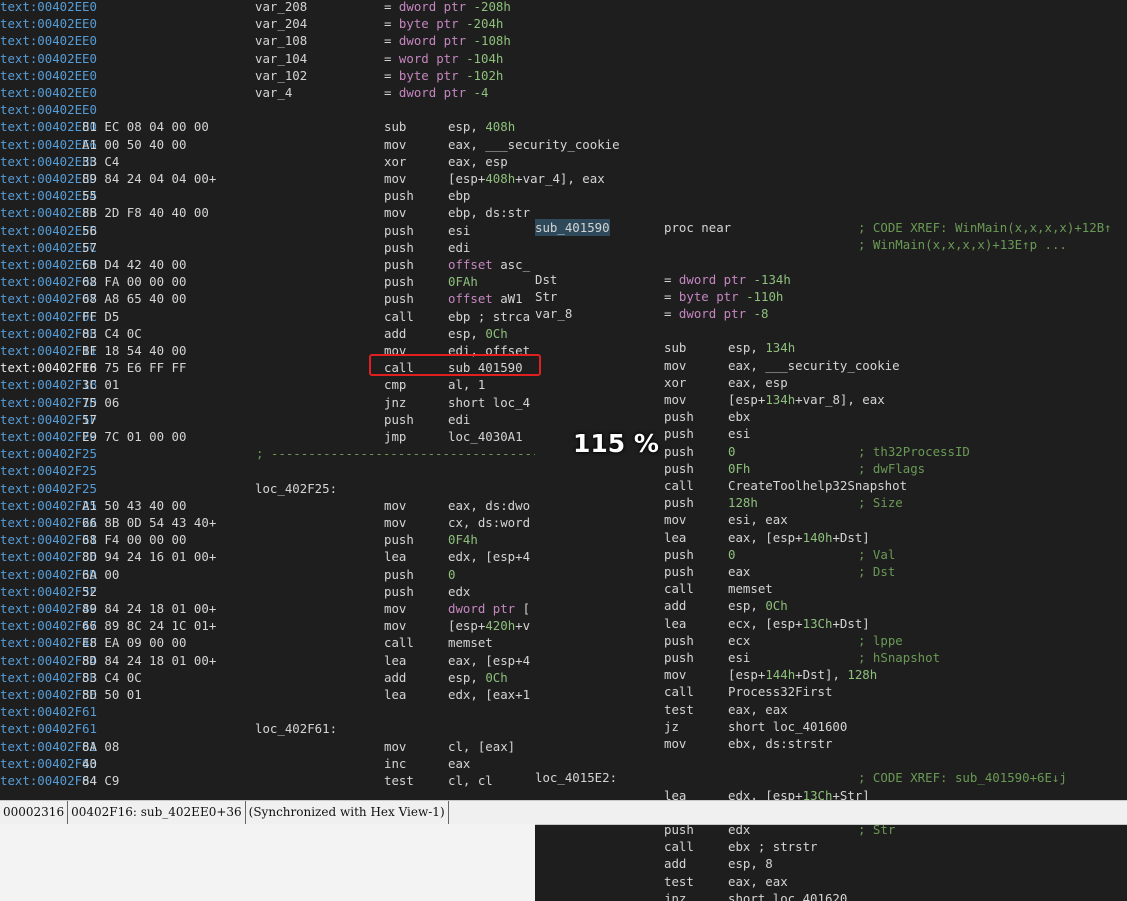  Describe the element at coordinates (563, 23) in the screenshot. I see `disasm-line: text:00402EE0 var_204 = byte ptr -204h` at that location.